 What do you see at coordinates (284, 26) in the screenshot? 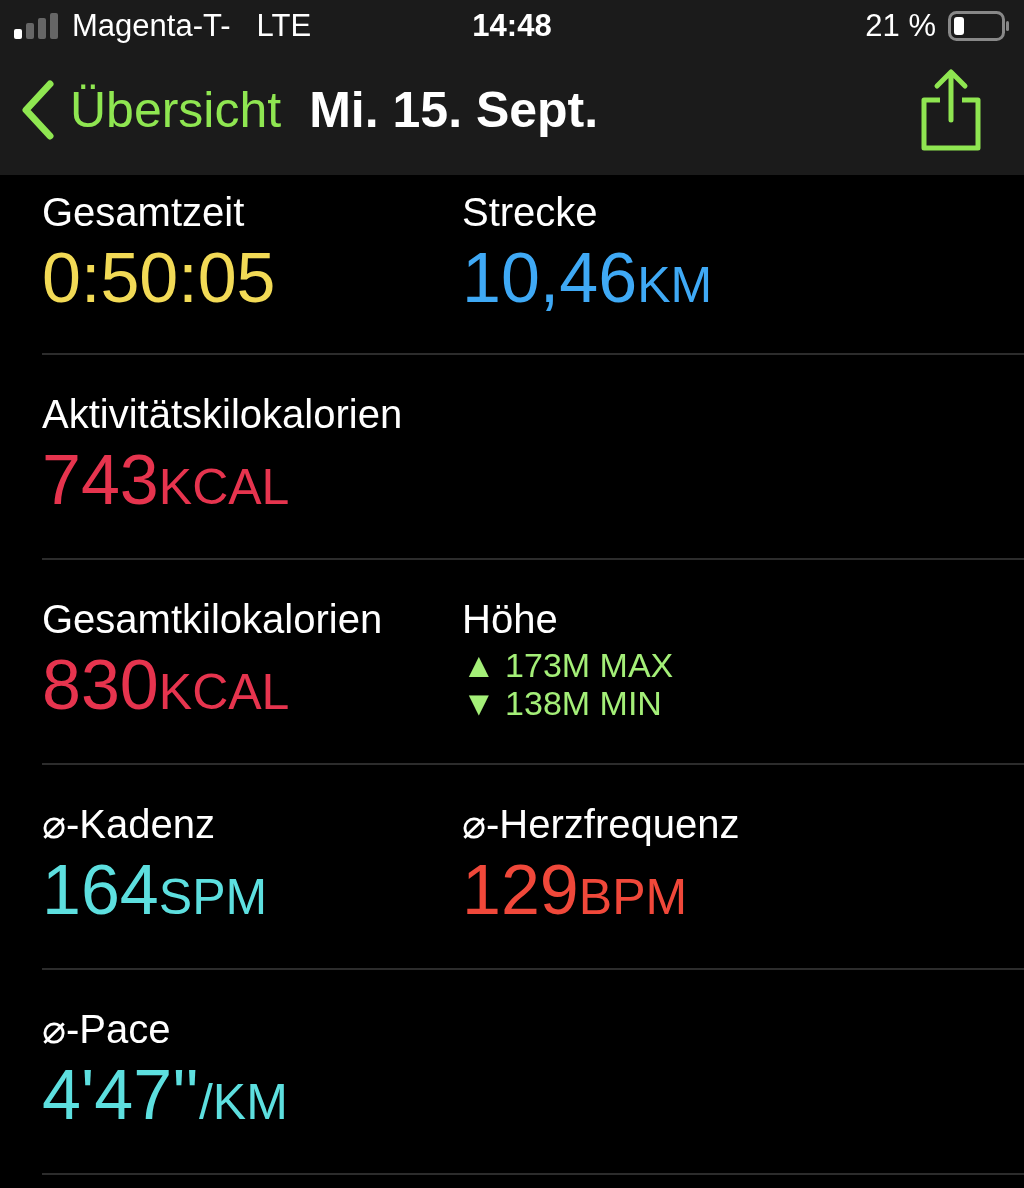
I see `network-type: LTE` at bounding box center [284, 26].